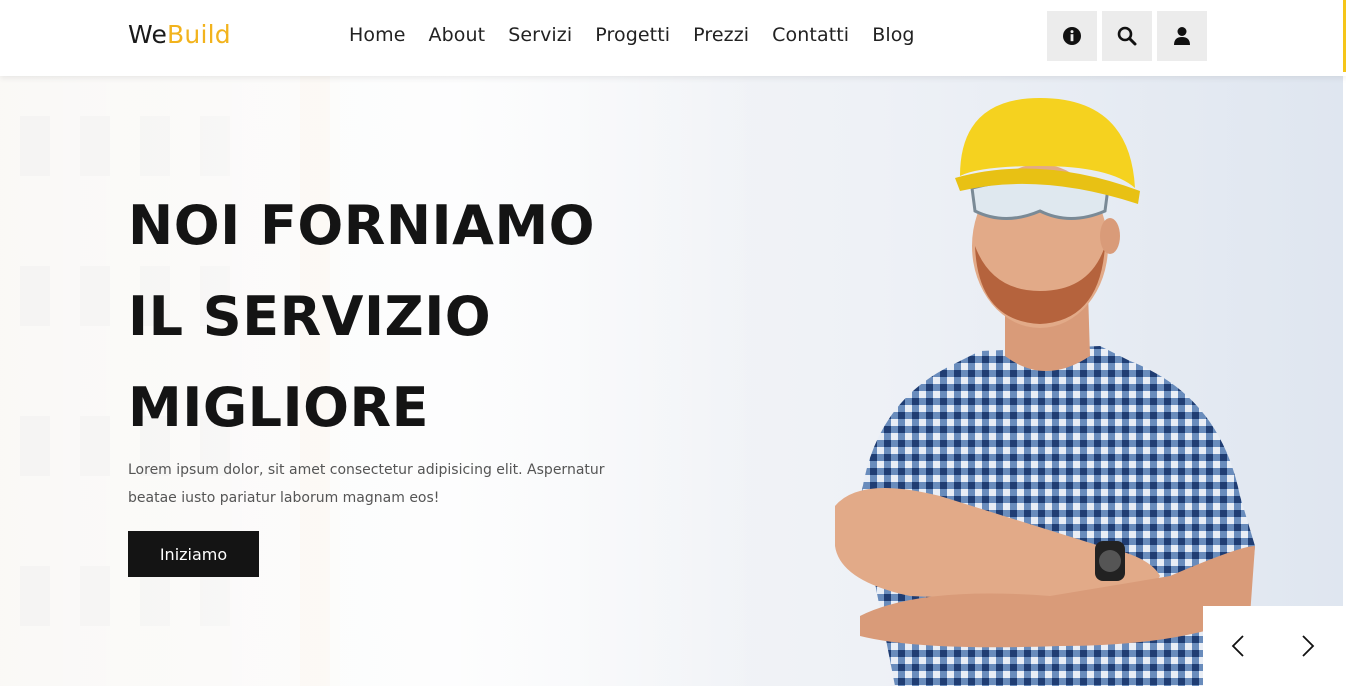 This screenshot has height=686, width=1346. I want to click on header-icon-buttons, so click(1127, 36).